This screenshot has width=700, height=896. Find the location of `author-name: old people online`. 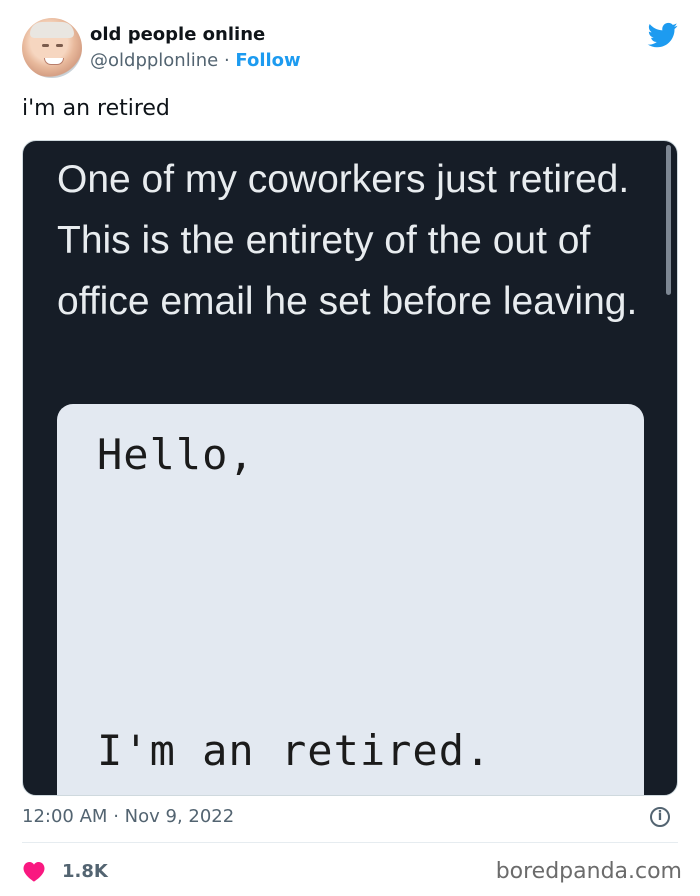

author-name: old people online is located at coordinates (177, 34).